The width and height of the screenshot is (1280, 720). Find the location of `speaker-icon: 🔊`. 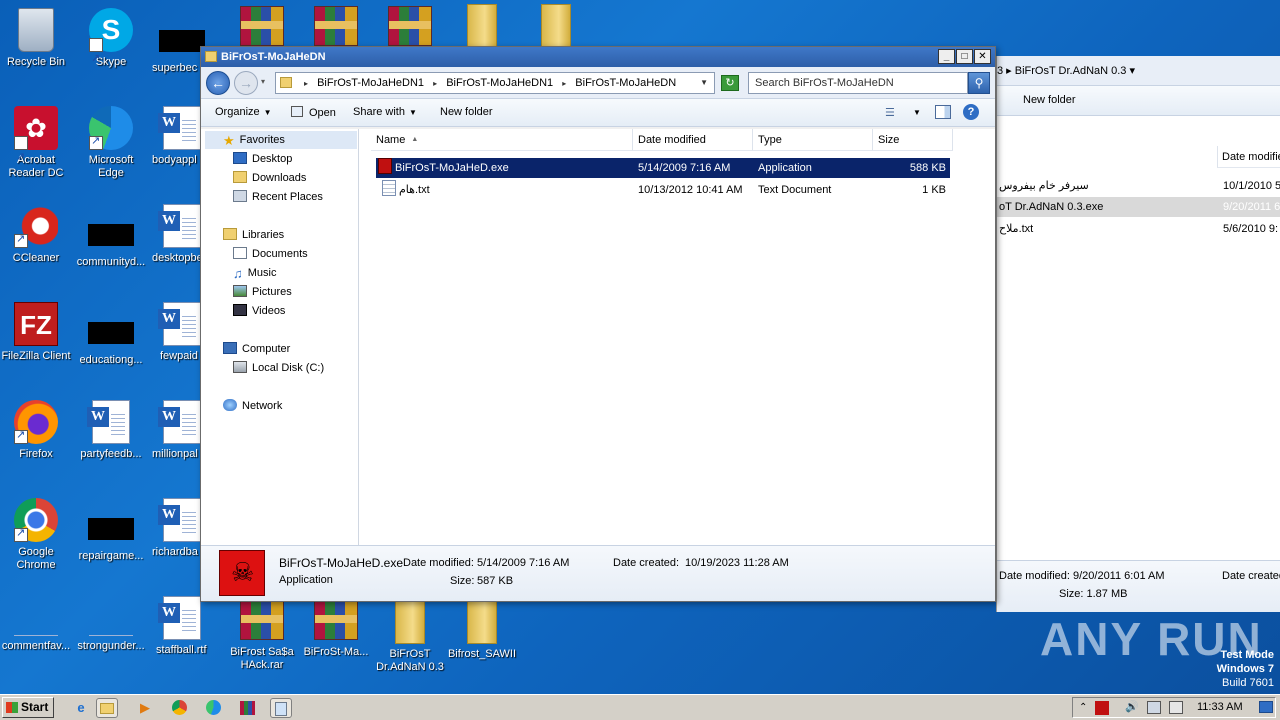

speaker-icon: 🔊 is located at coordinates (1132, 707).